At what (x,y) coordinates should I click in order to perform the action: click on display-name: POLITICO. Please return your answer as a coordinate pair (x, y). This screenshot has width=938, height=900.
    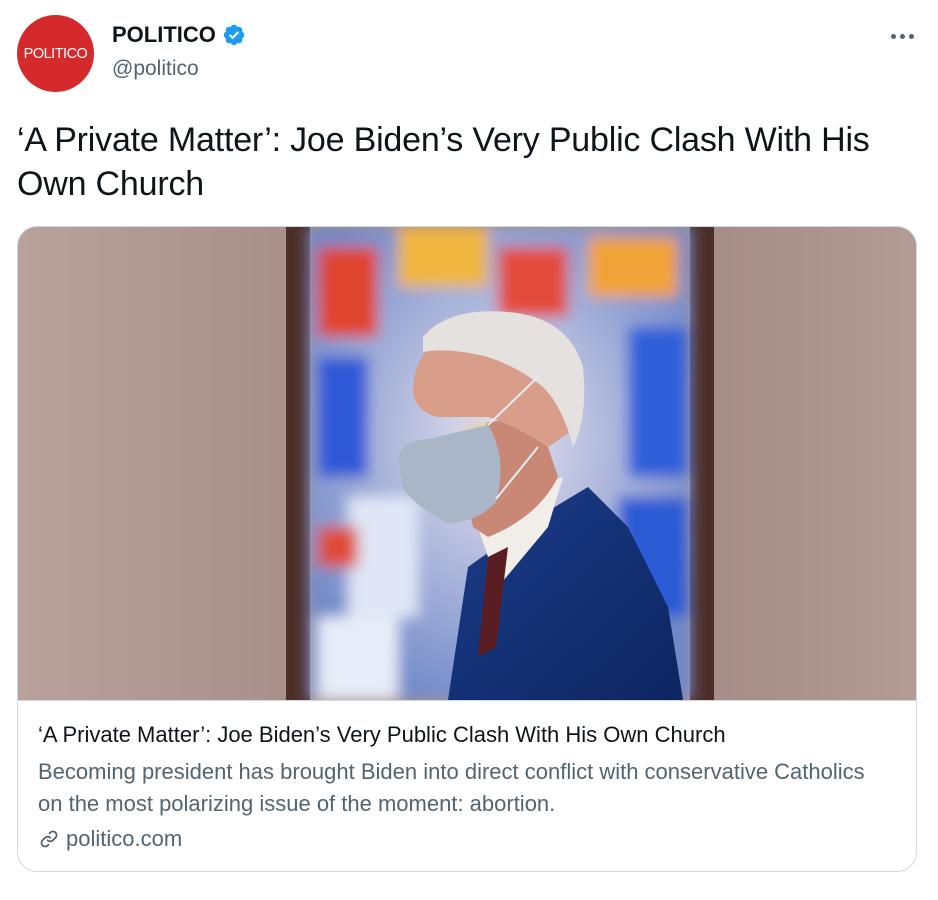
    Looking at the image, I should click on (179, 35).